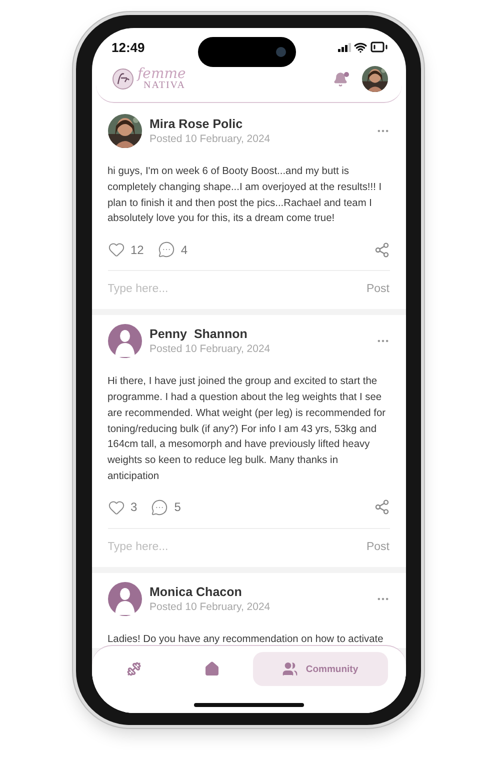  What do you see at coordinates (137, 249) in the screenshot?
I see `like-count: 12` at bounding box center [137, 249].